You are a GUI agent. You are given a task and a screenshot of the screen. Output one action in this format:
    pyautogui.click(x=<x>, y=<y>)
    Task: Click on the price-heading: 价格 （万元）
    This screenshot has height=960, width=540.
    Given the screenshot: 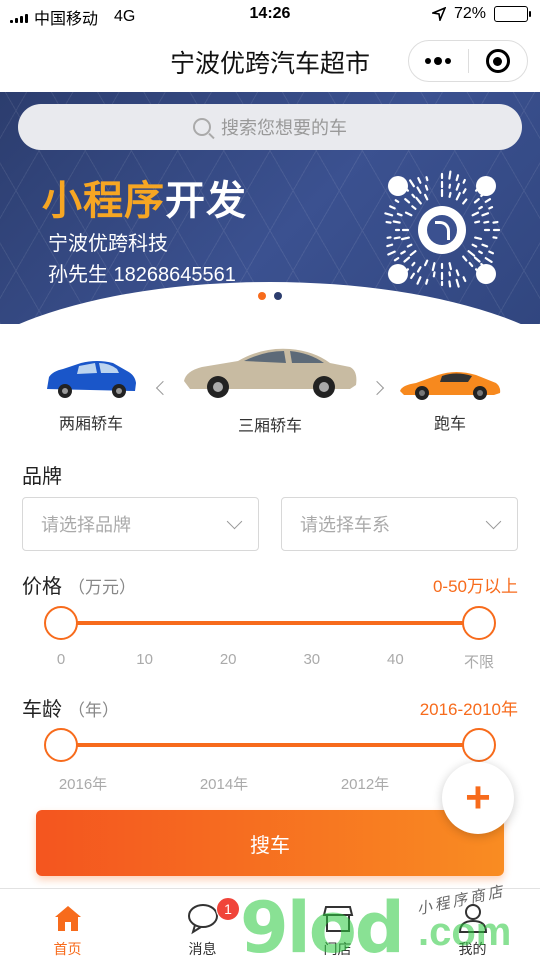 What is the action you would take?
    pyautogui.click(x=79, y=584)
    